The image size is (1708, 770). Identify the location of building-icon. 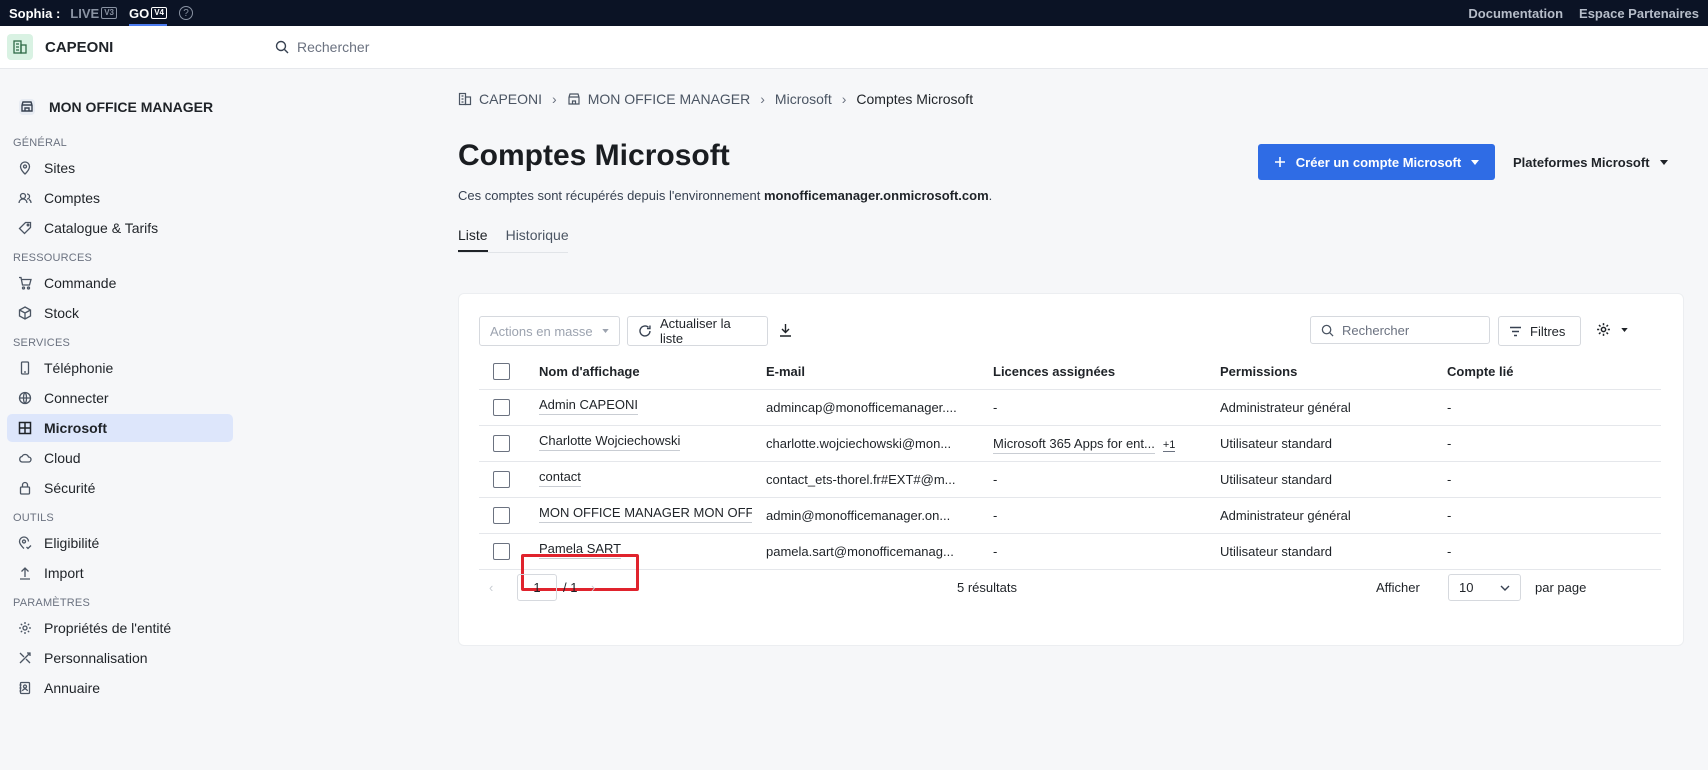
(465, 99).